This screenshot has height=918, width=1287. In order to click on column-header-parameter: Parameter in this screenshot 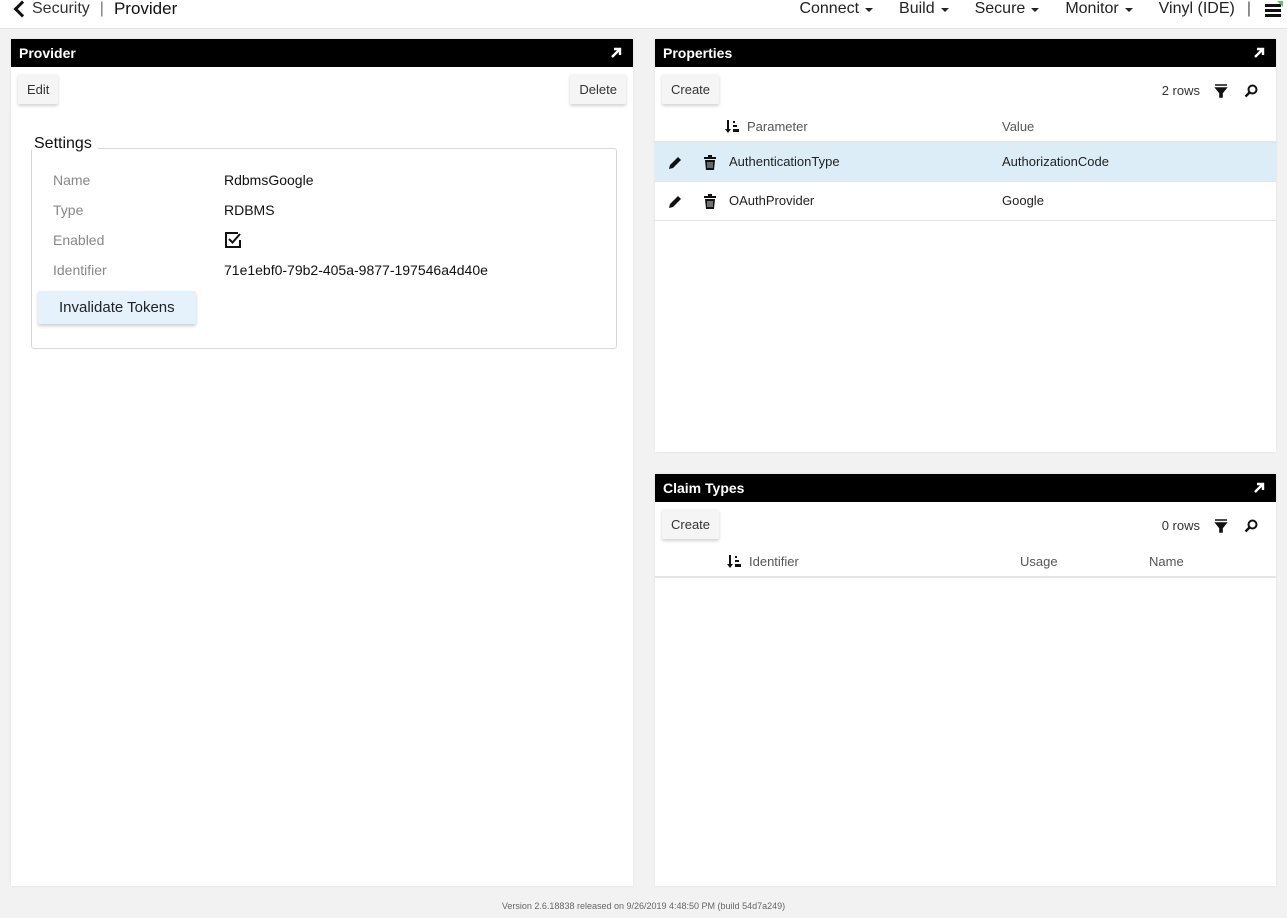, I will do `click(766, 126)`.